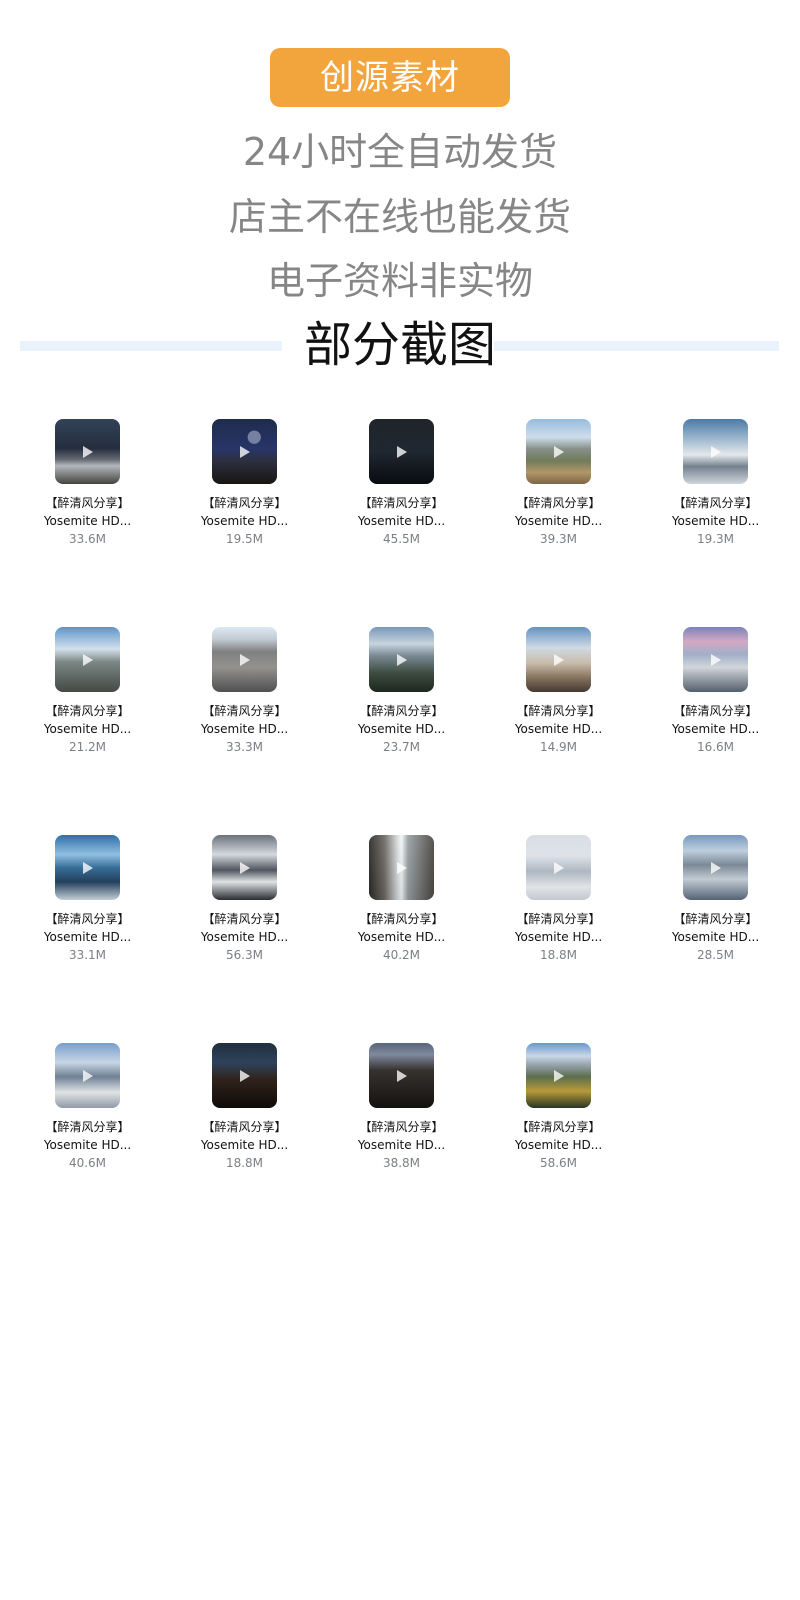 The image size is (800, 1600). What do you see at coordinates (404, 905) in the screenshot?
I see `media-tile: 【醉清风分享】Yosemite HD... 40.2M` at bounding box center [404, 905].